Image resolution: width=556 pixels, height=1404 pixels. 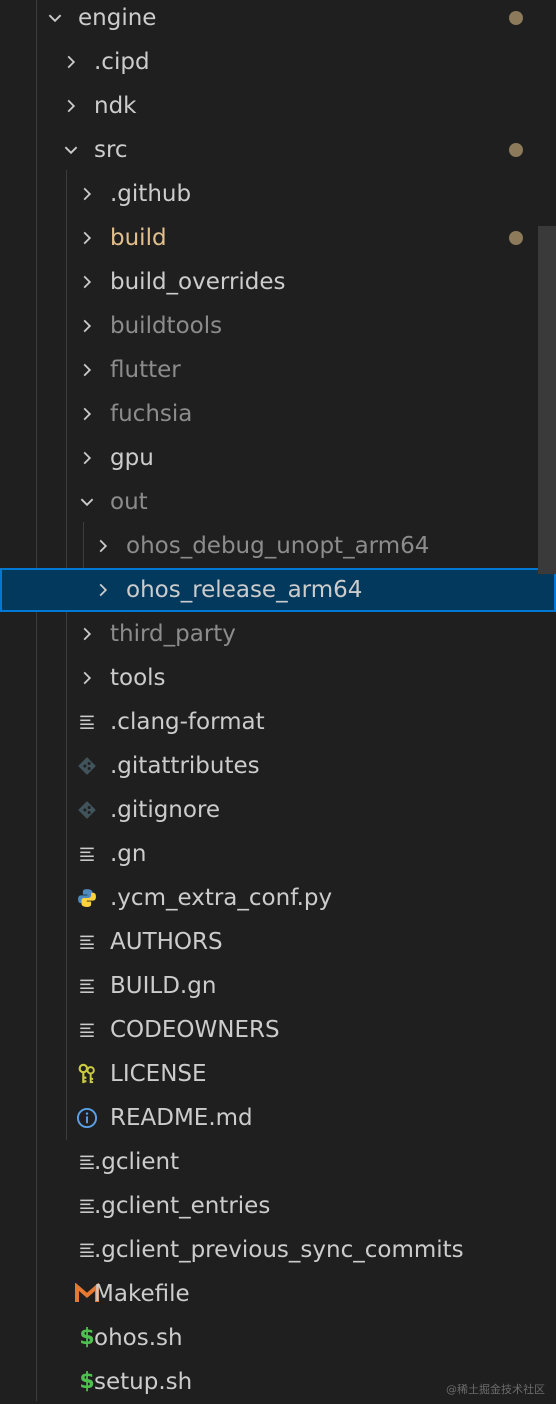 What do you see at coordinates (278, 62) in the screenshot?
I see `tree-folder-cipd: .cipd` at bounding box center [278, 62].